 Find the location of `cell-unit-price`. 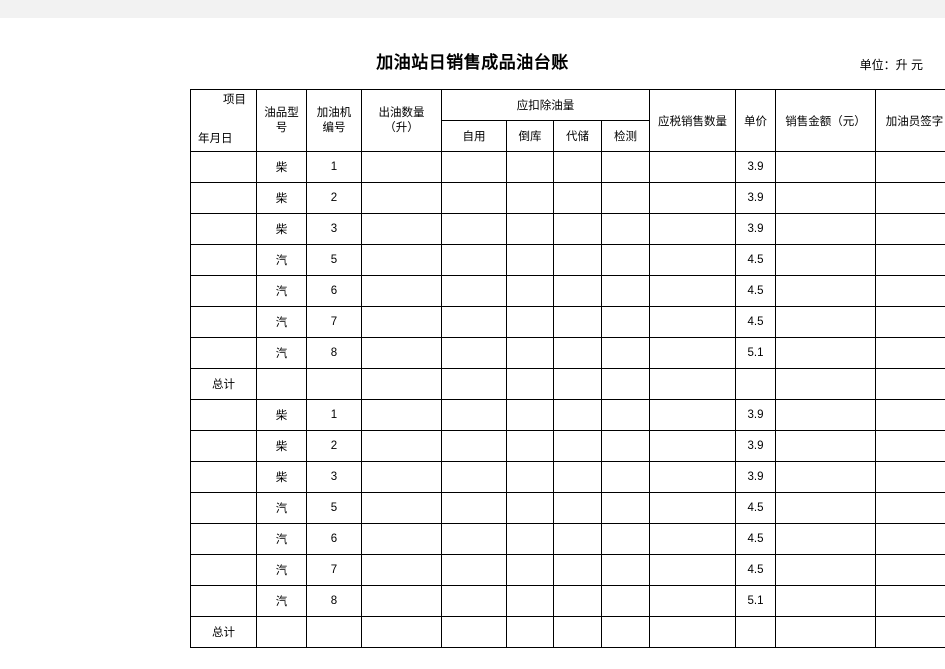

cell-unit-price is located at coordinates (755, 632).